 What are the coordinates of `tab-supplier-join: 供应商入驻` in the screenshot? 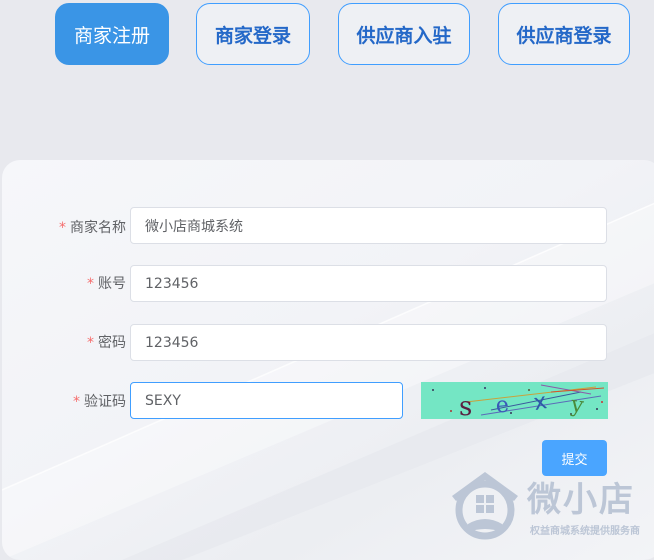 It's located at (404, 34).